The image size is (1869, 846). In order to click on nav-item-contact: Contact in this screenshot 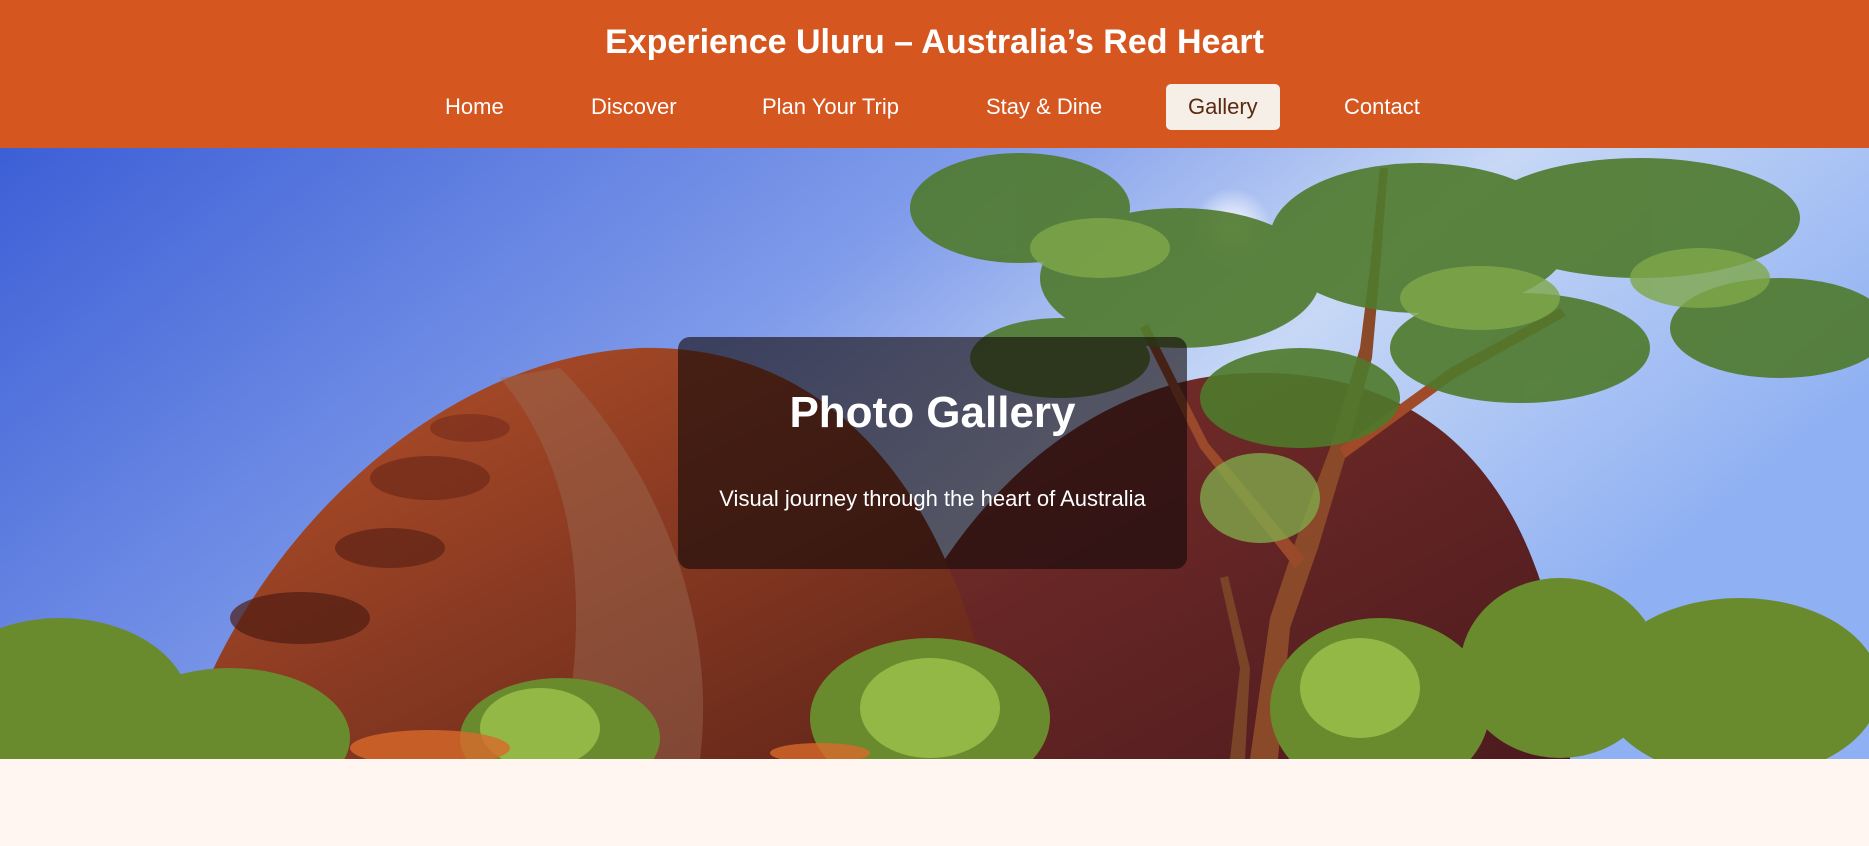, I will do `click(1382, 107)`.